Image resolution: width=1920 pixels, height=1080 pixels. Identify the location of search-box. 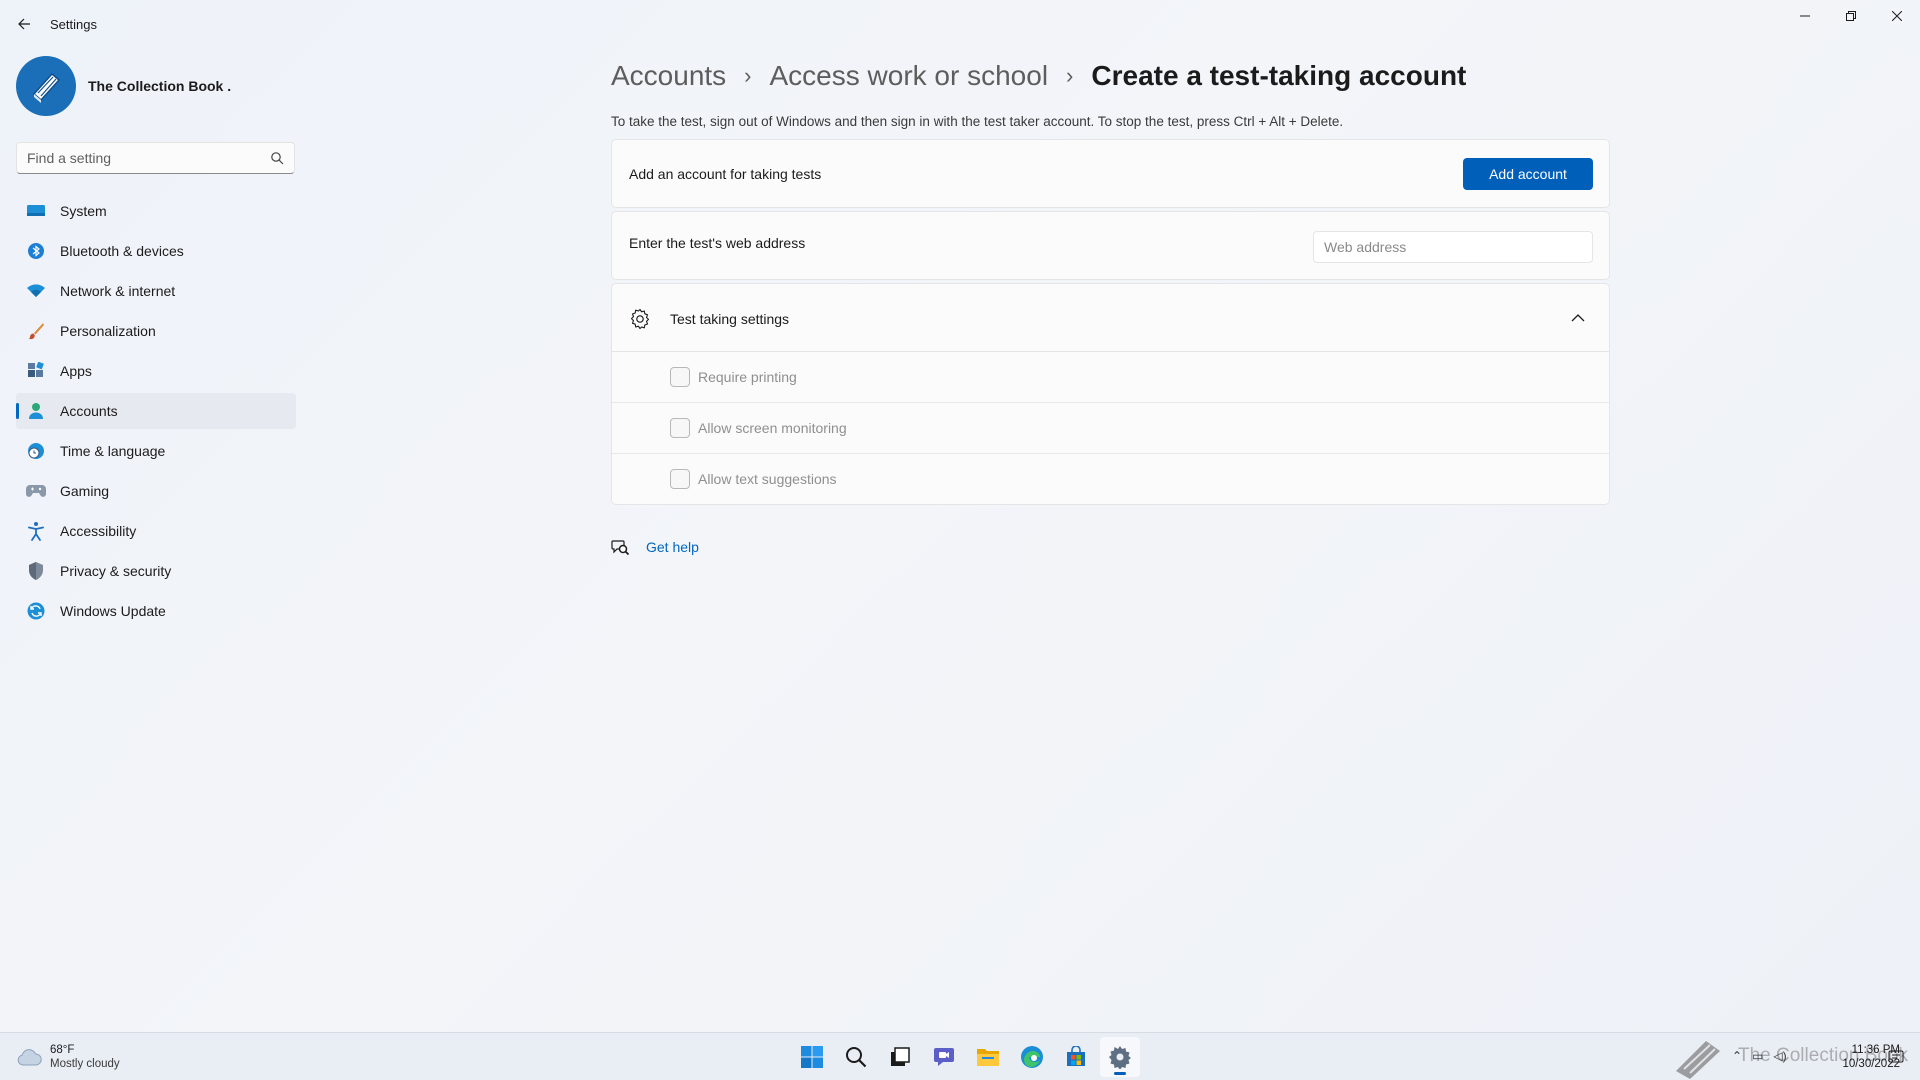
(155, 158).